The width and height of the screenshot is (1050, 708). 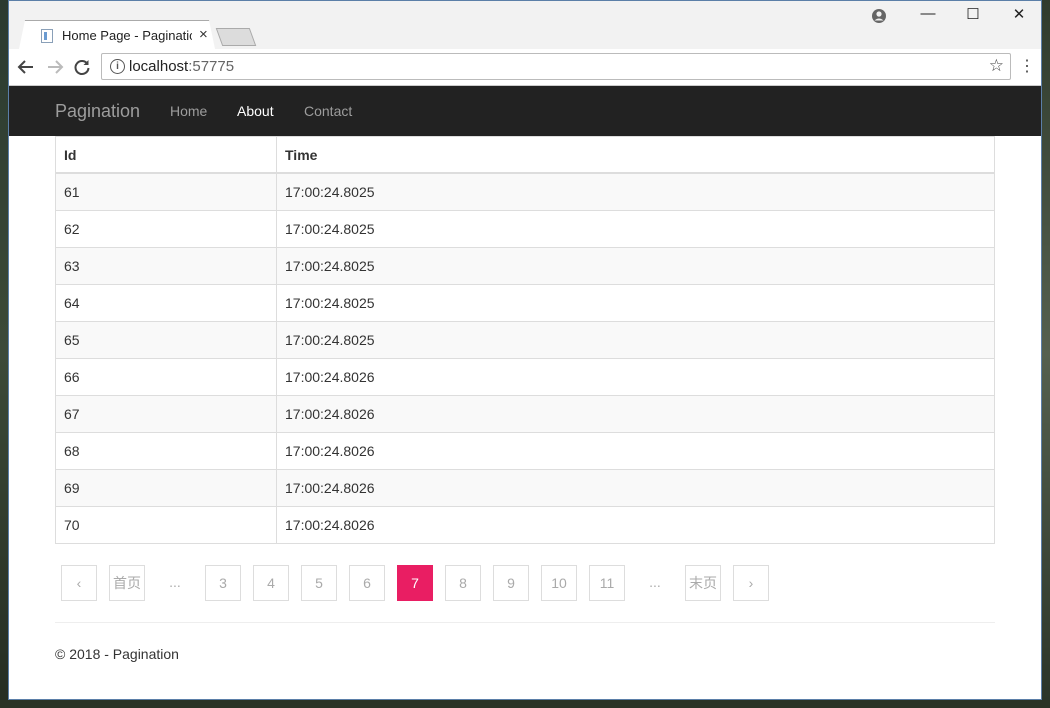 I want to click on column-header-time: Time, so click(x=635, y=155).